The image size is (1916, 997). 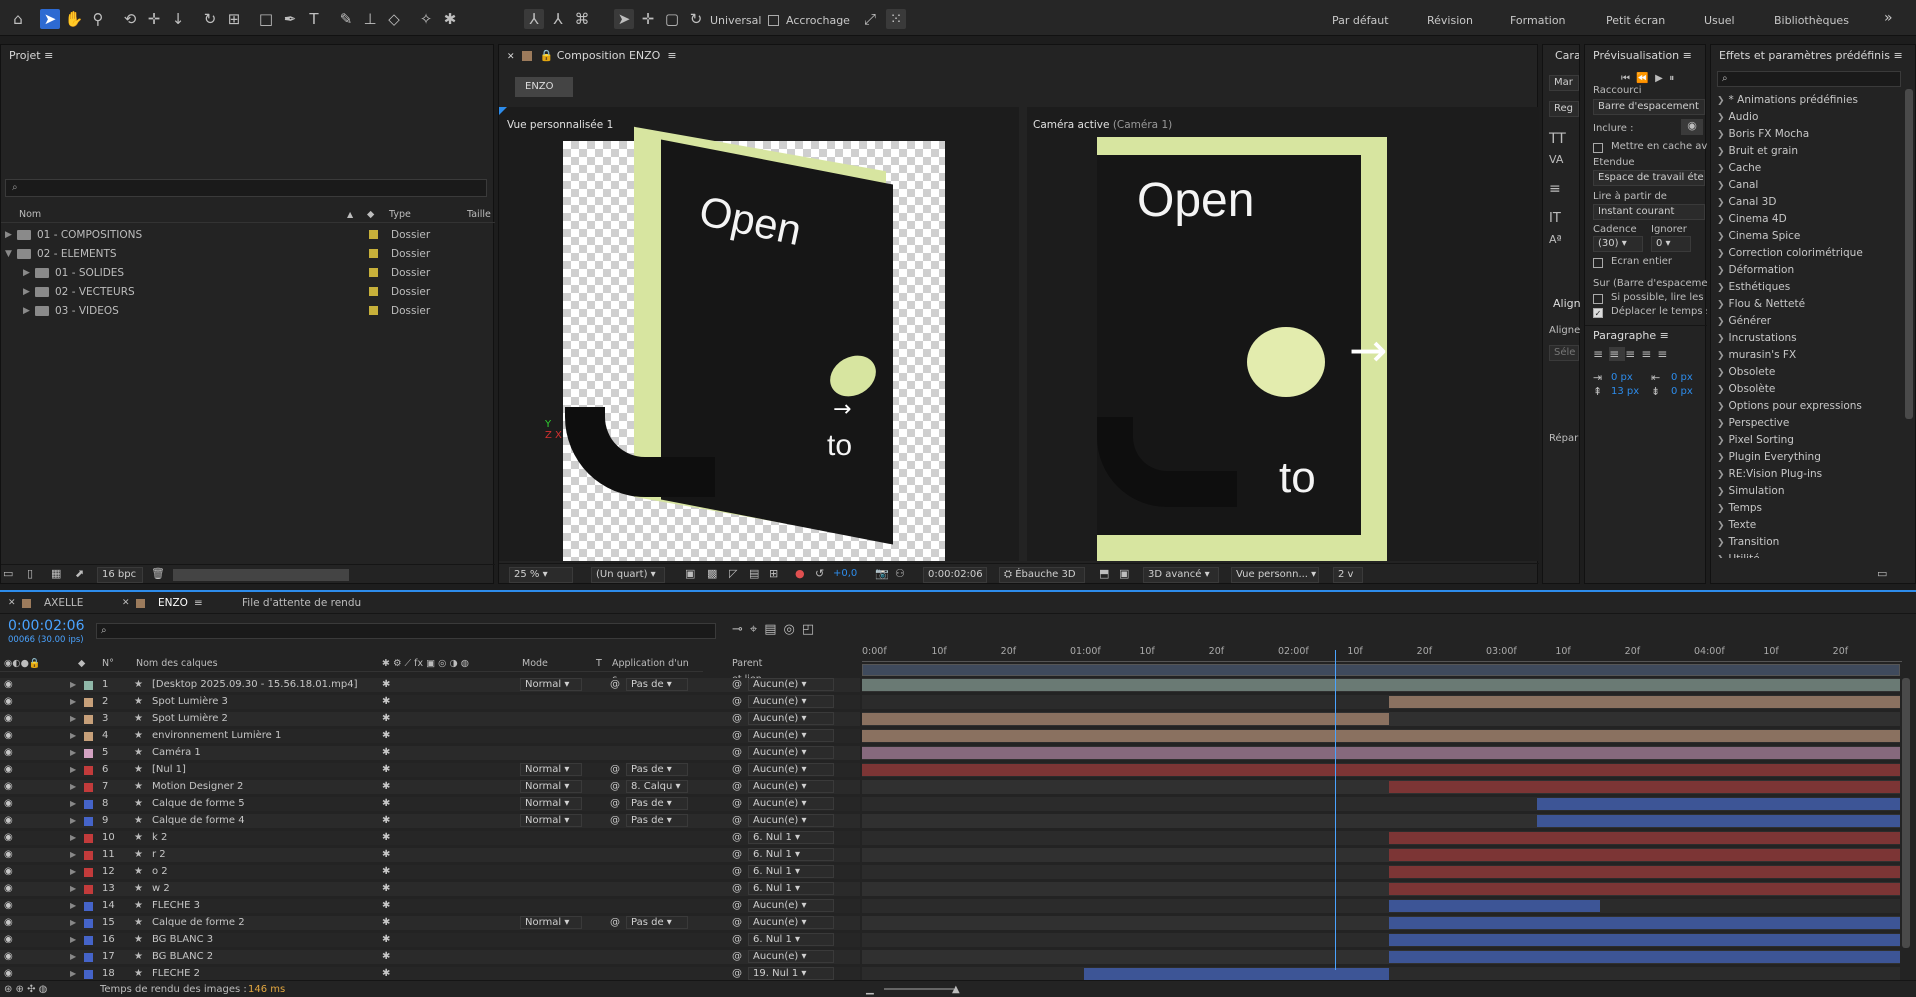 I want to click on sort-icon: ▲, so click(x=350, y=215).